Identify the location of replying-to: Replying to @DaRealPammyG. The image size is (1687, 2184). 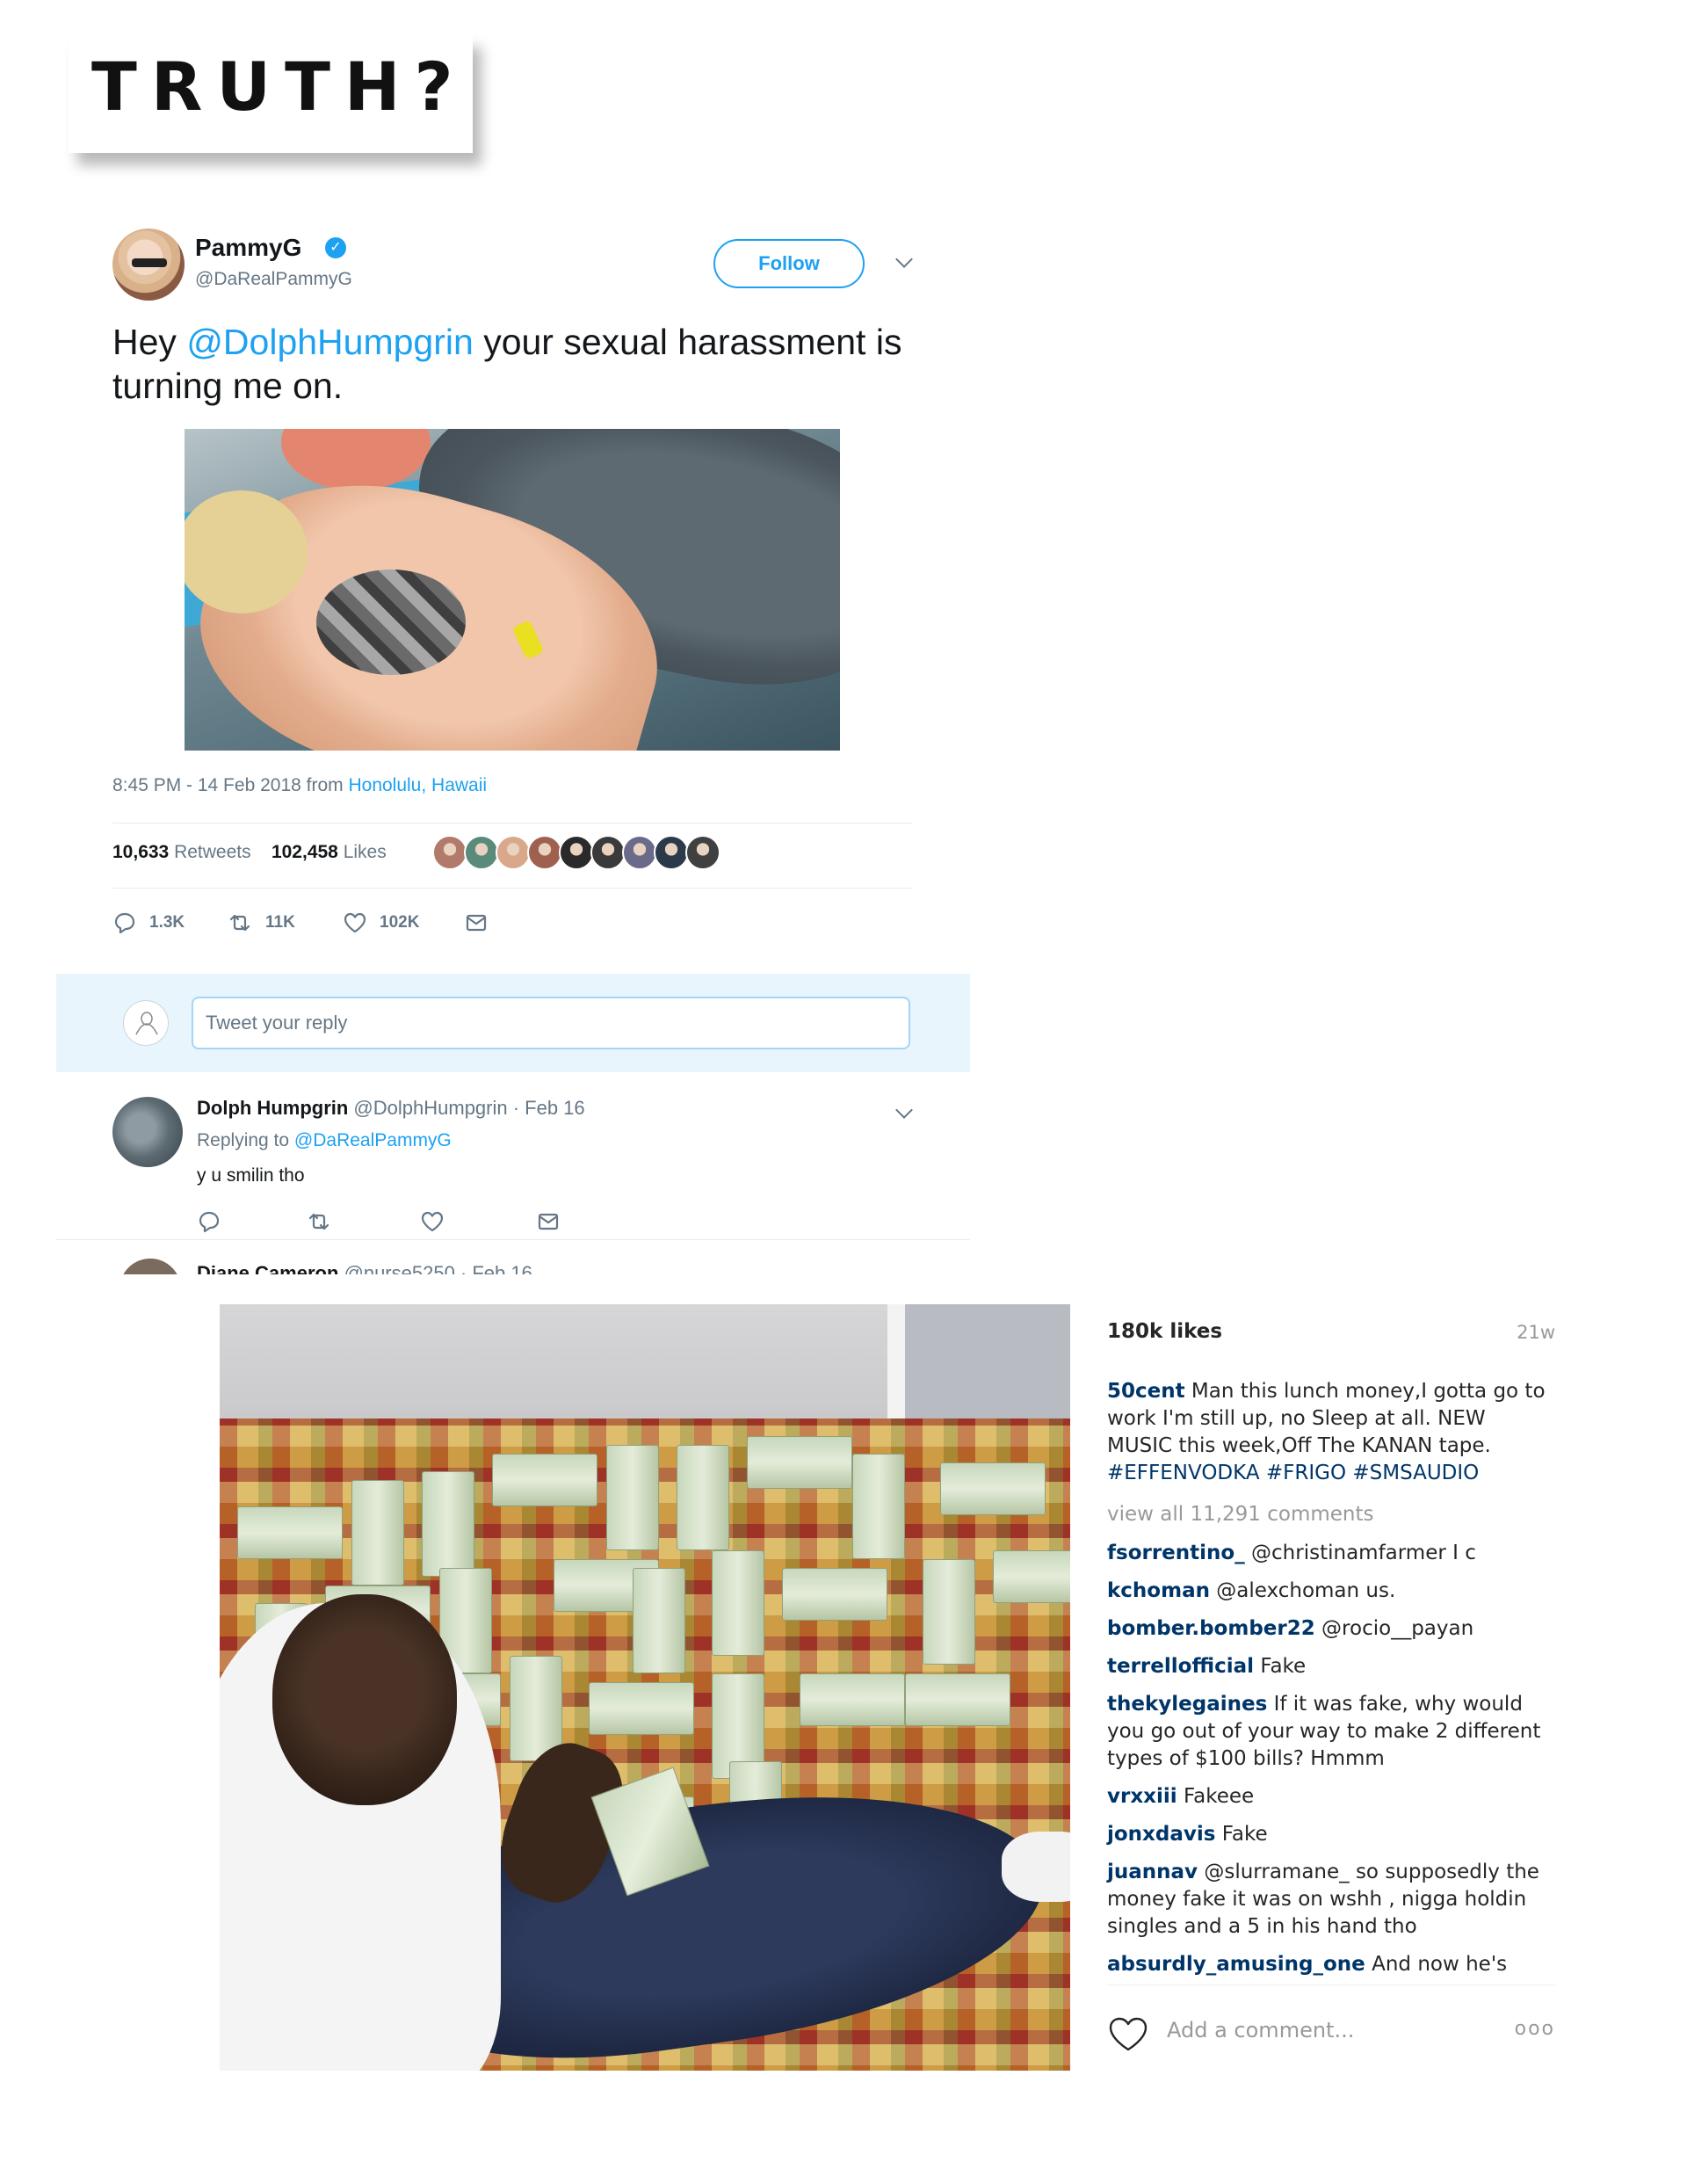
(324, 1140).